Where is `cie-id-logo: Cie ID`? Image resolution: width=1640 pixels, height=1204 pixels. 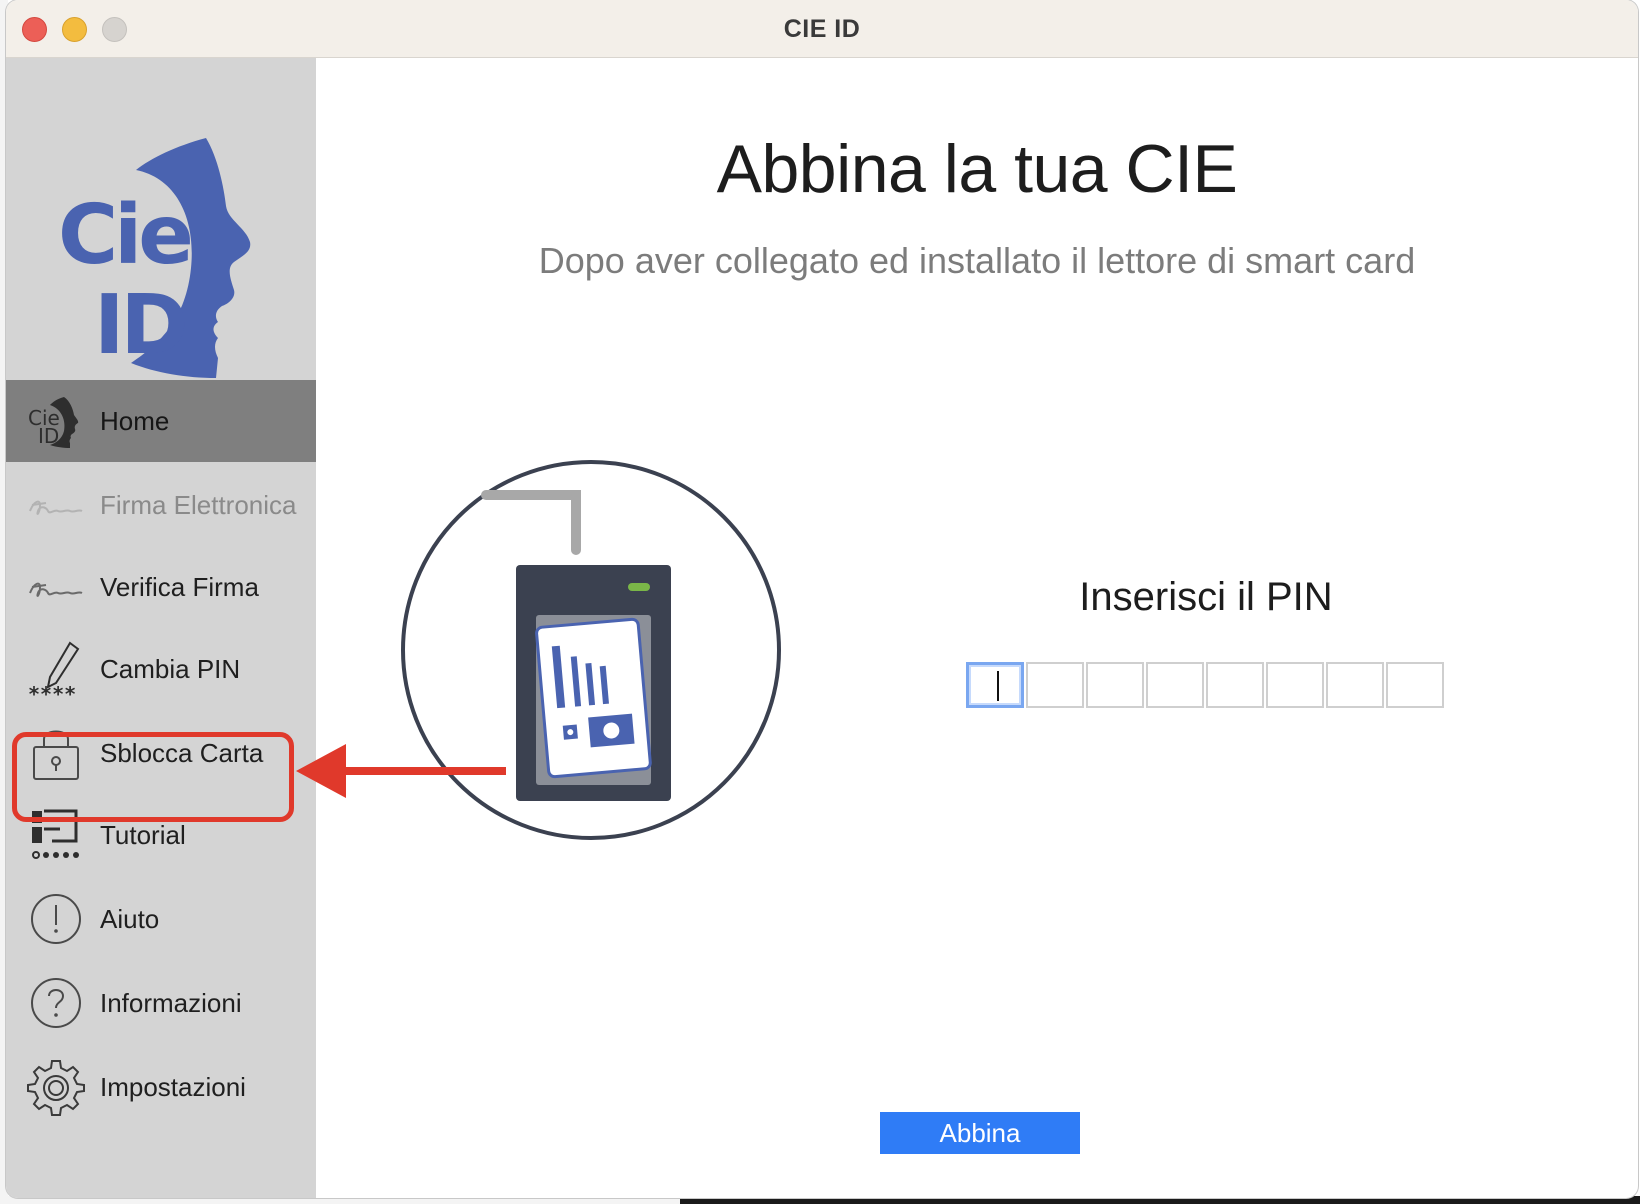 cie-id-logo: Cie ID is located at coordinates (154, 258).